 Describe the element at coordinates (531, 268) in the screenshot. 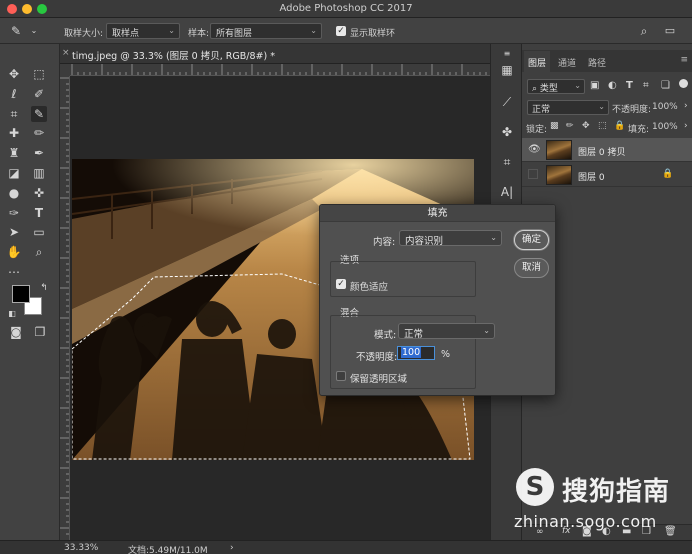

I see `cancel-button: 取消` at that location.